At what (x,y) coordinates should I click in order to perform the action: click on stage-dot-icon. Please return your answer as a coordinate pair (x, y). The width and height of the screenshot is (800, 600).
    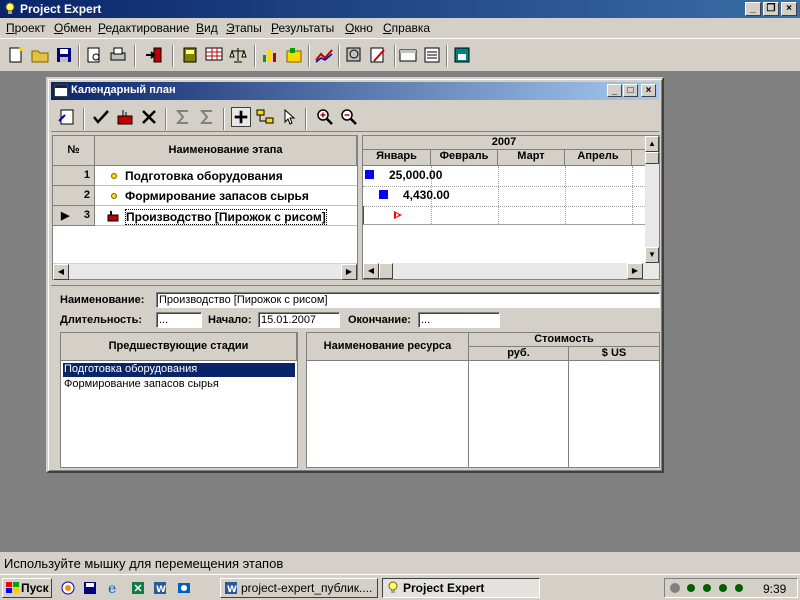
    Looking at the image, I should click on (114, 196).